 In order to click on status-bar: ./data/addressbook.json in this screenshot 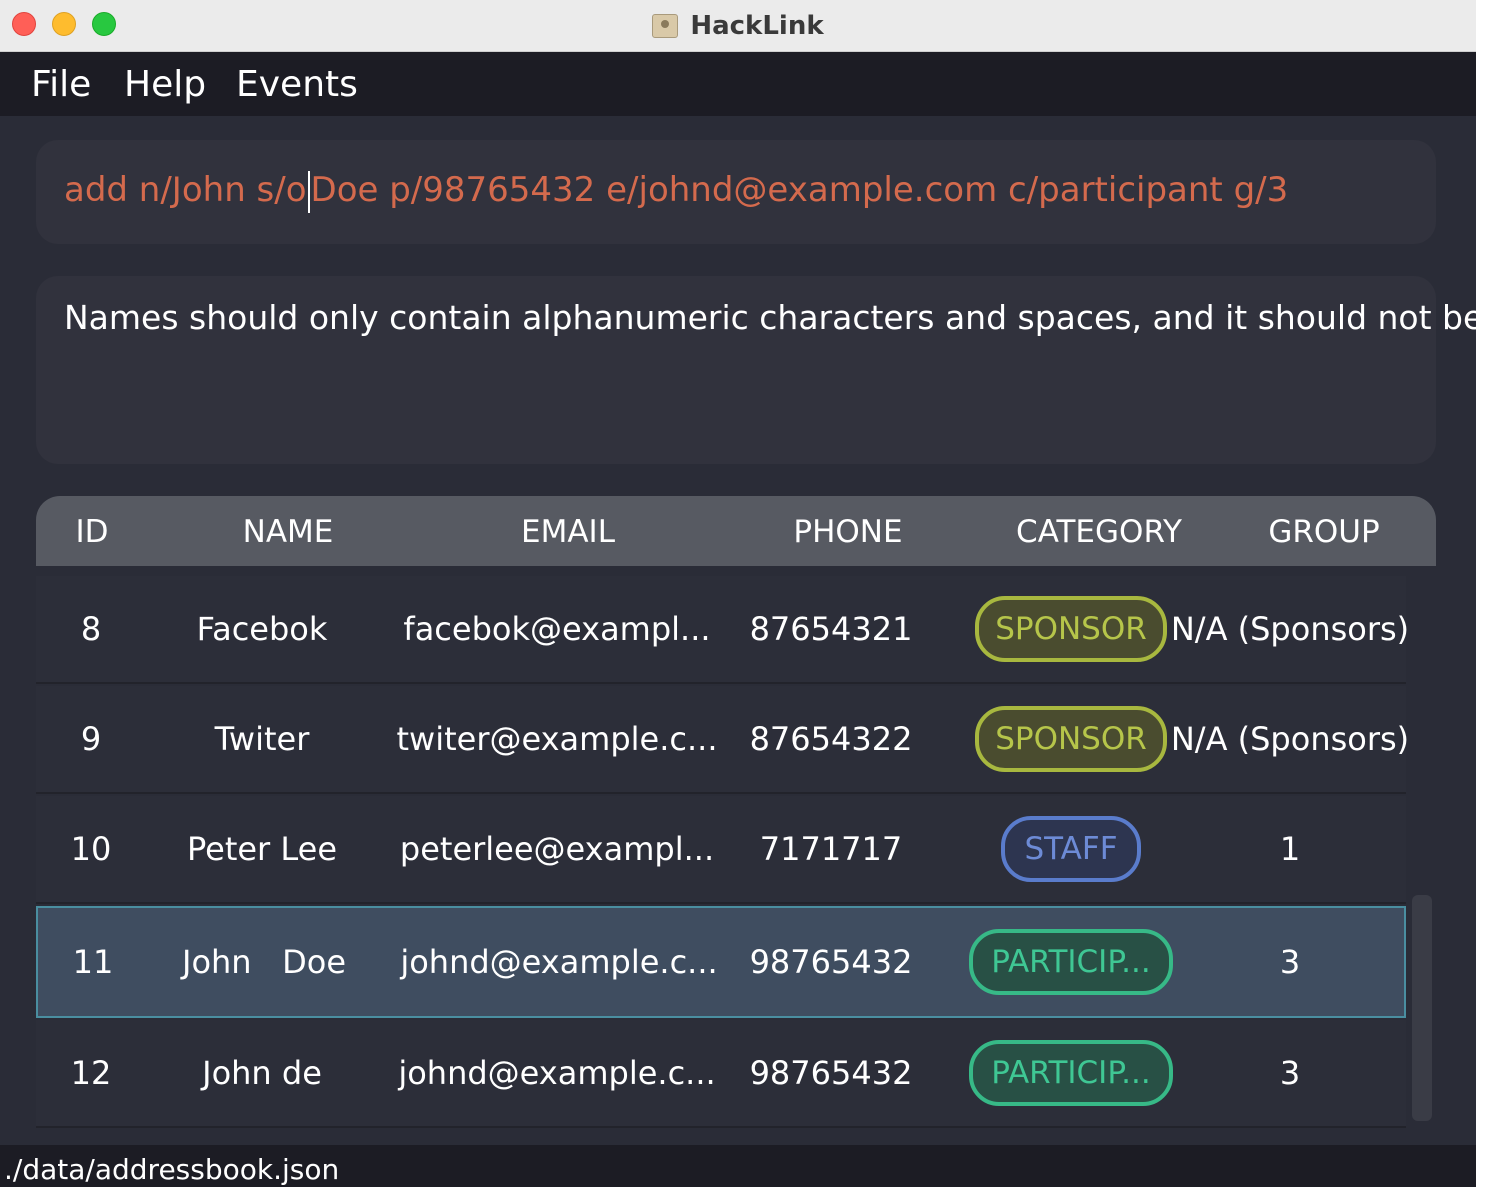, I will do `click(738, 1166)`.